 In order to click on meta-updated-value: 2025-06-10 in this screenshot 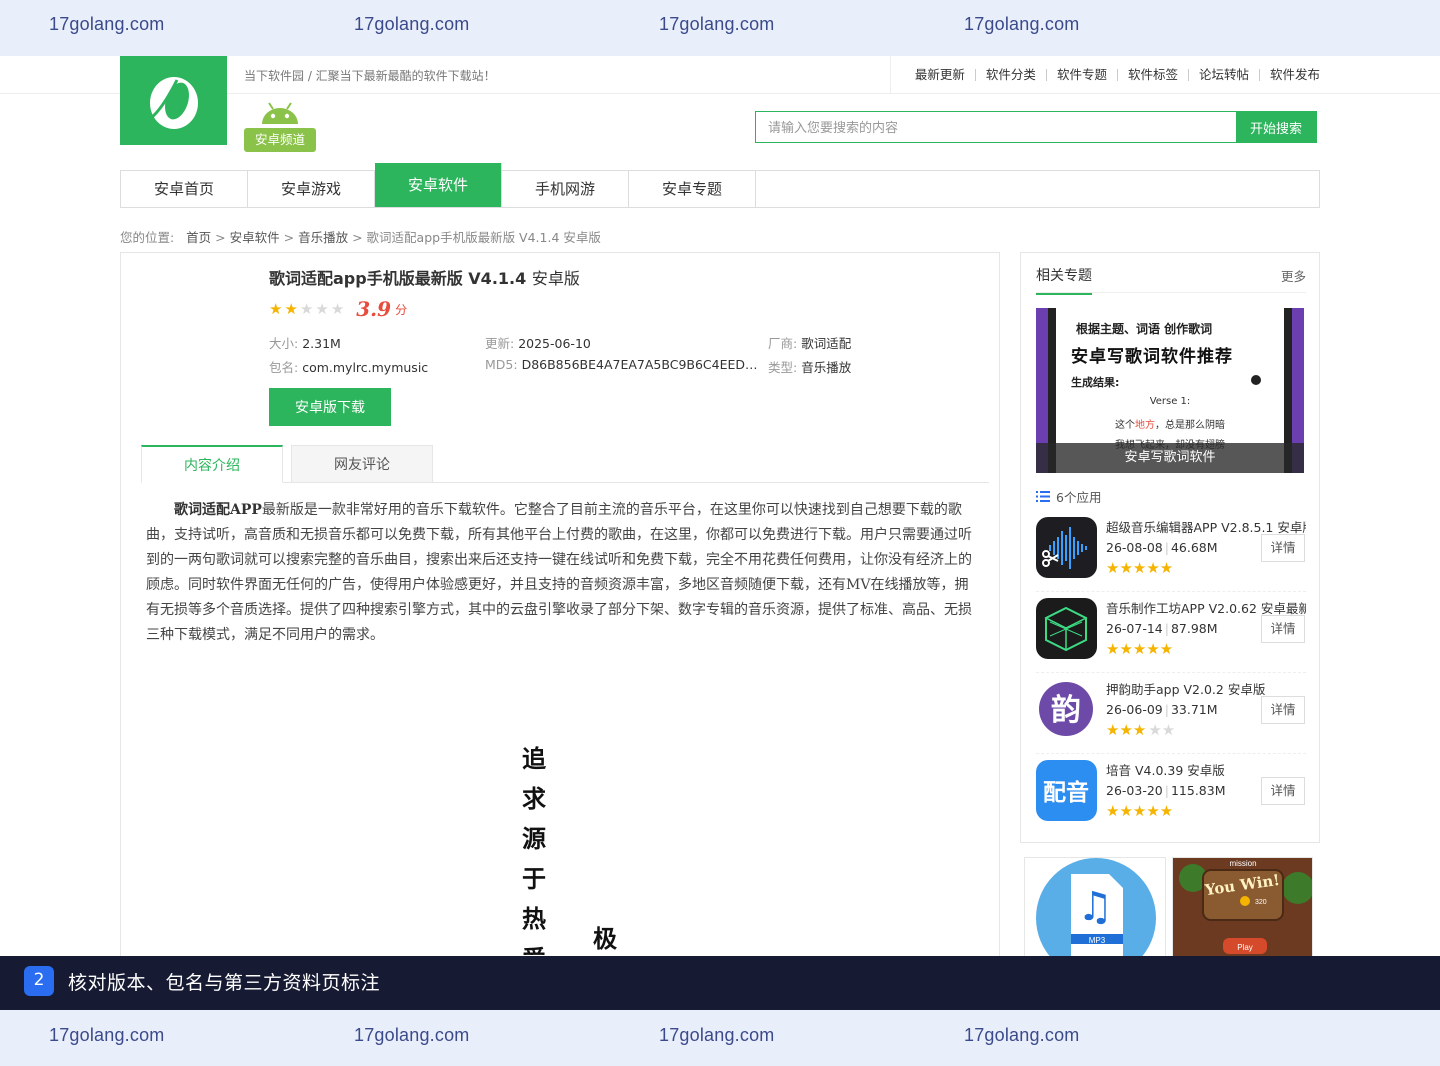, I will do `click(554, 343)`.